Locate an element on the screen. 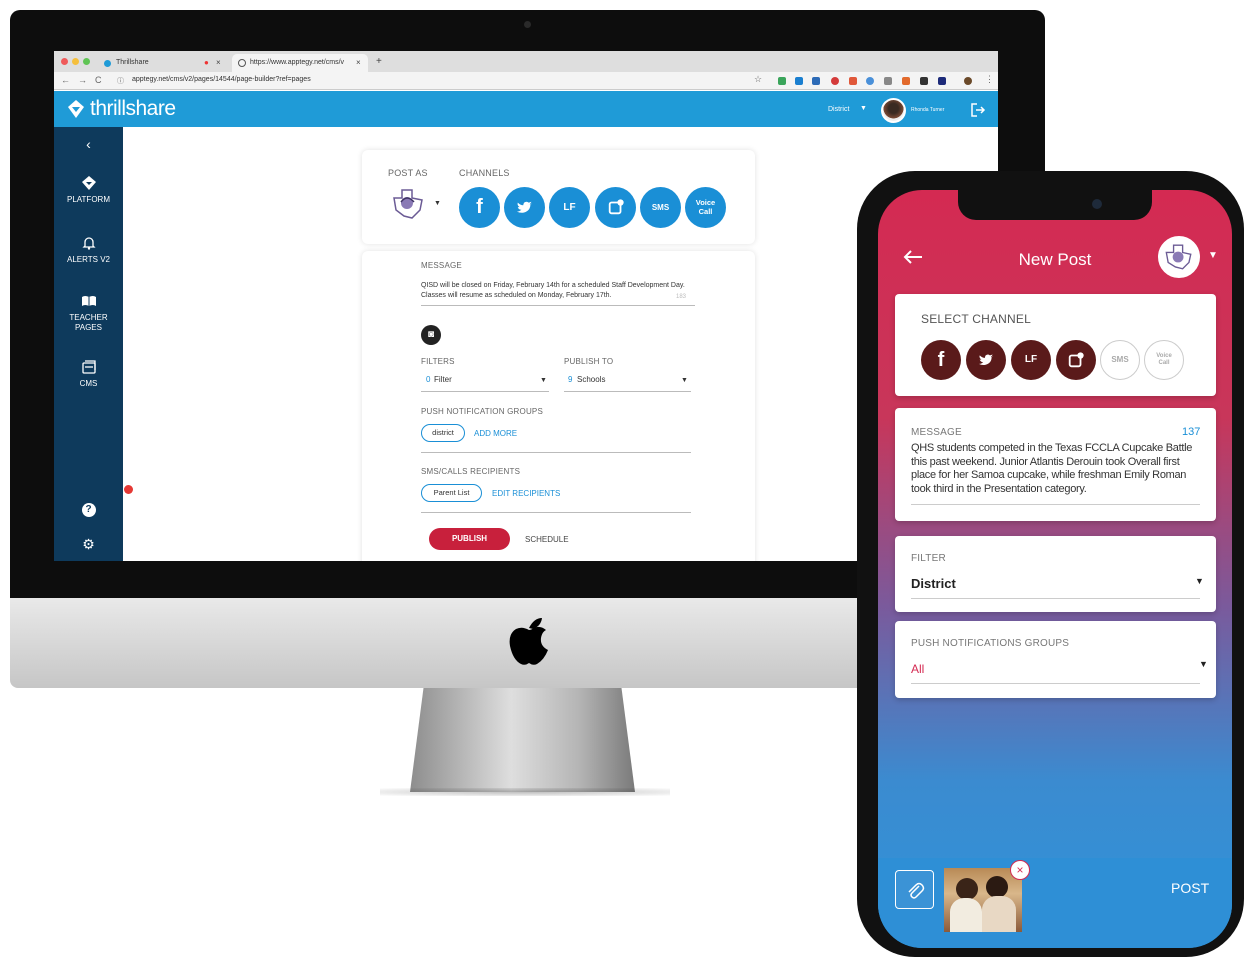 The height and width of the screenshot is (957, 1244). window-minimize-dot is located at coordinates (75, 61).